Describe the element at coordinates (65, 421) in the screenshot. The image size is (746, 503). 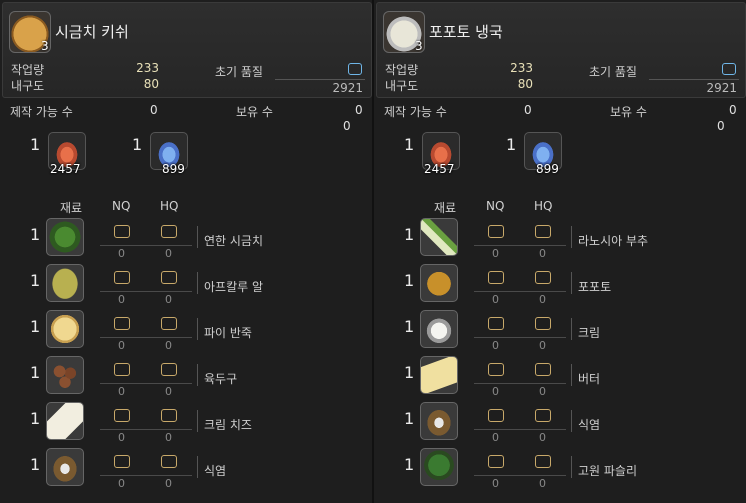
I see `cream-cheese-icon` at that location.